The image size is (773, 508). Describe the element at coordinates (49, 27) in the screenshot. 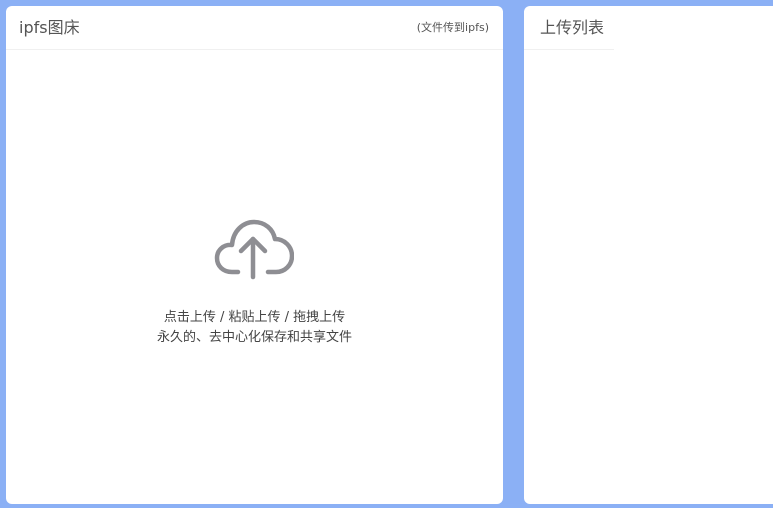

I see `upload-panel-title: ipfs图床` at that location.